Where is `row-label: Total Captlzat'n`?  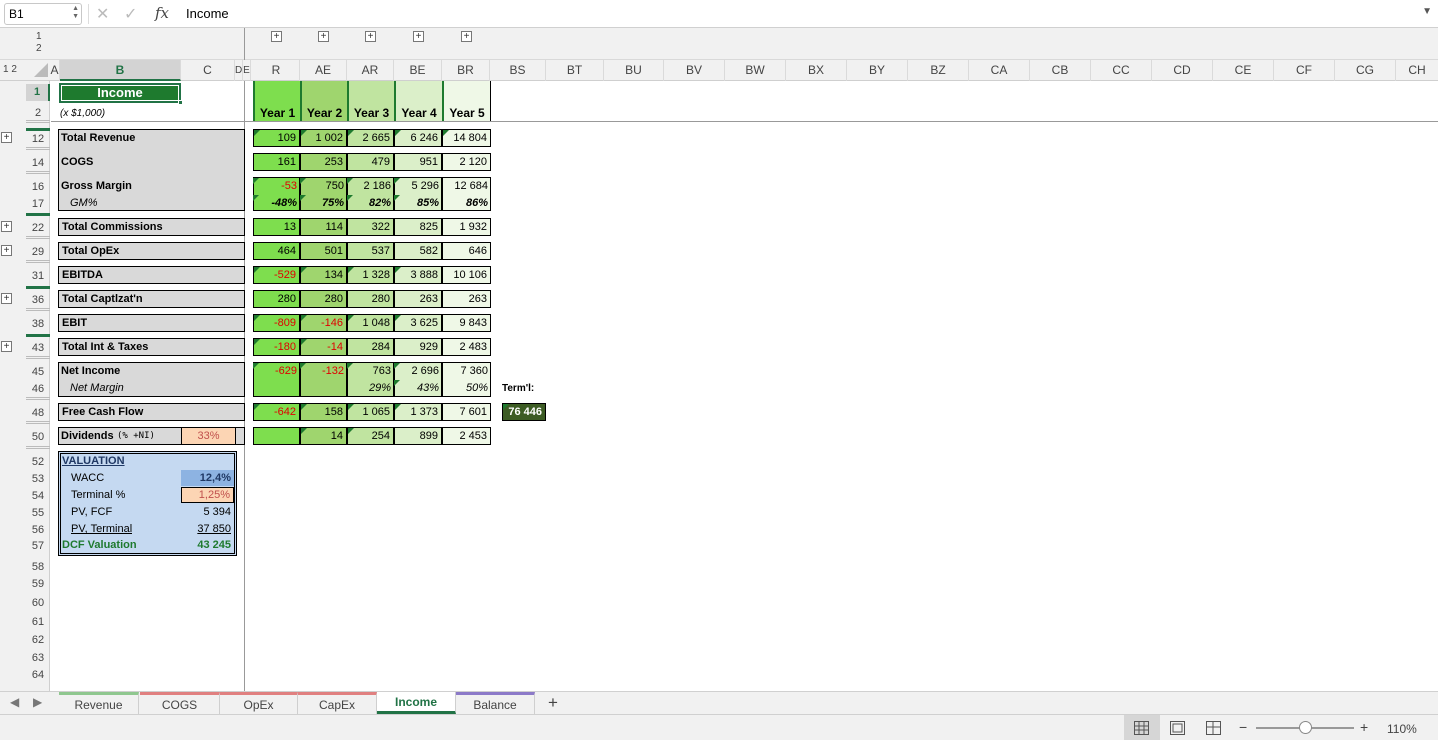
row-label: Total Captlzat'n is located at coordinates (151, 299).